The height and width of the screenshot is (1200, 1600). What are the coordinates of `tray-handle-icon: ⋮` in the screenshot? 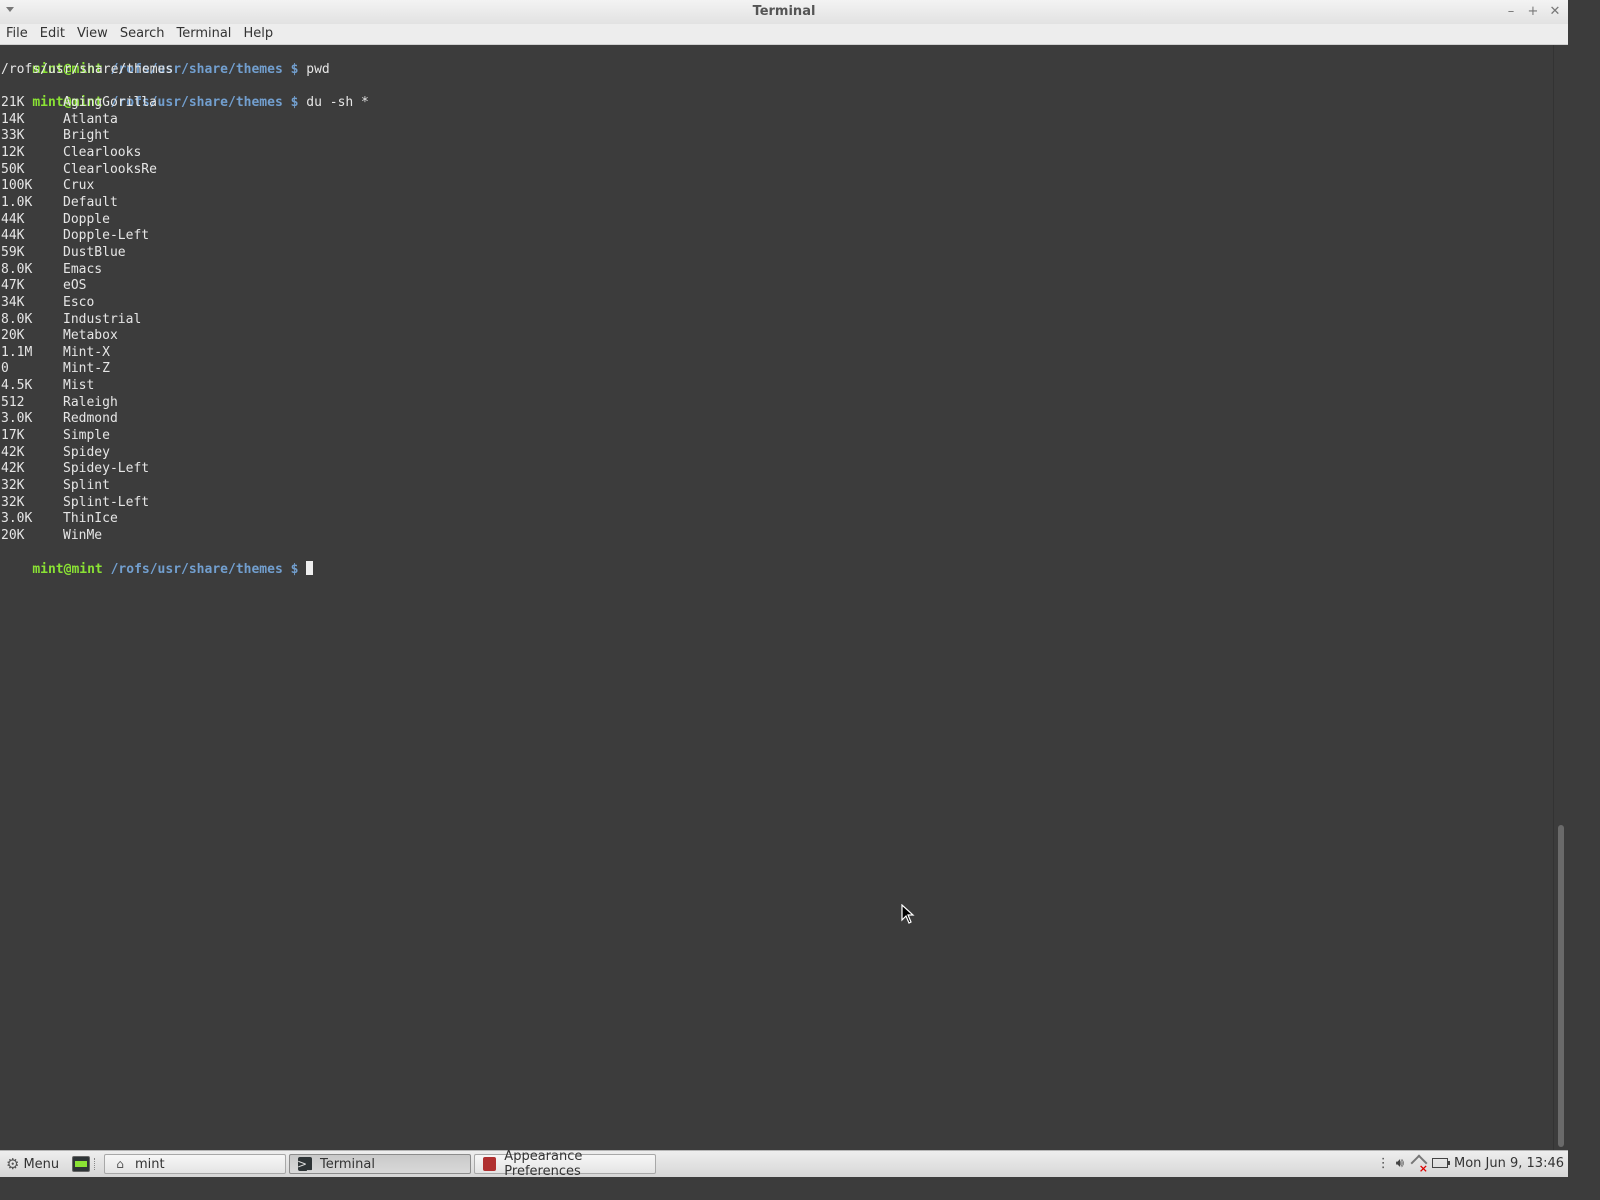 It's located at (1383, 1163).